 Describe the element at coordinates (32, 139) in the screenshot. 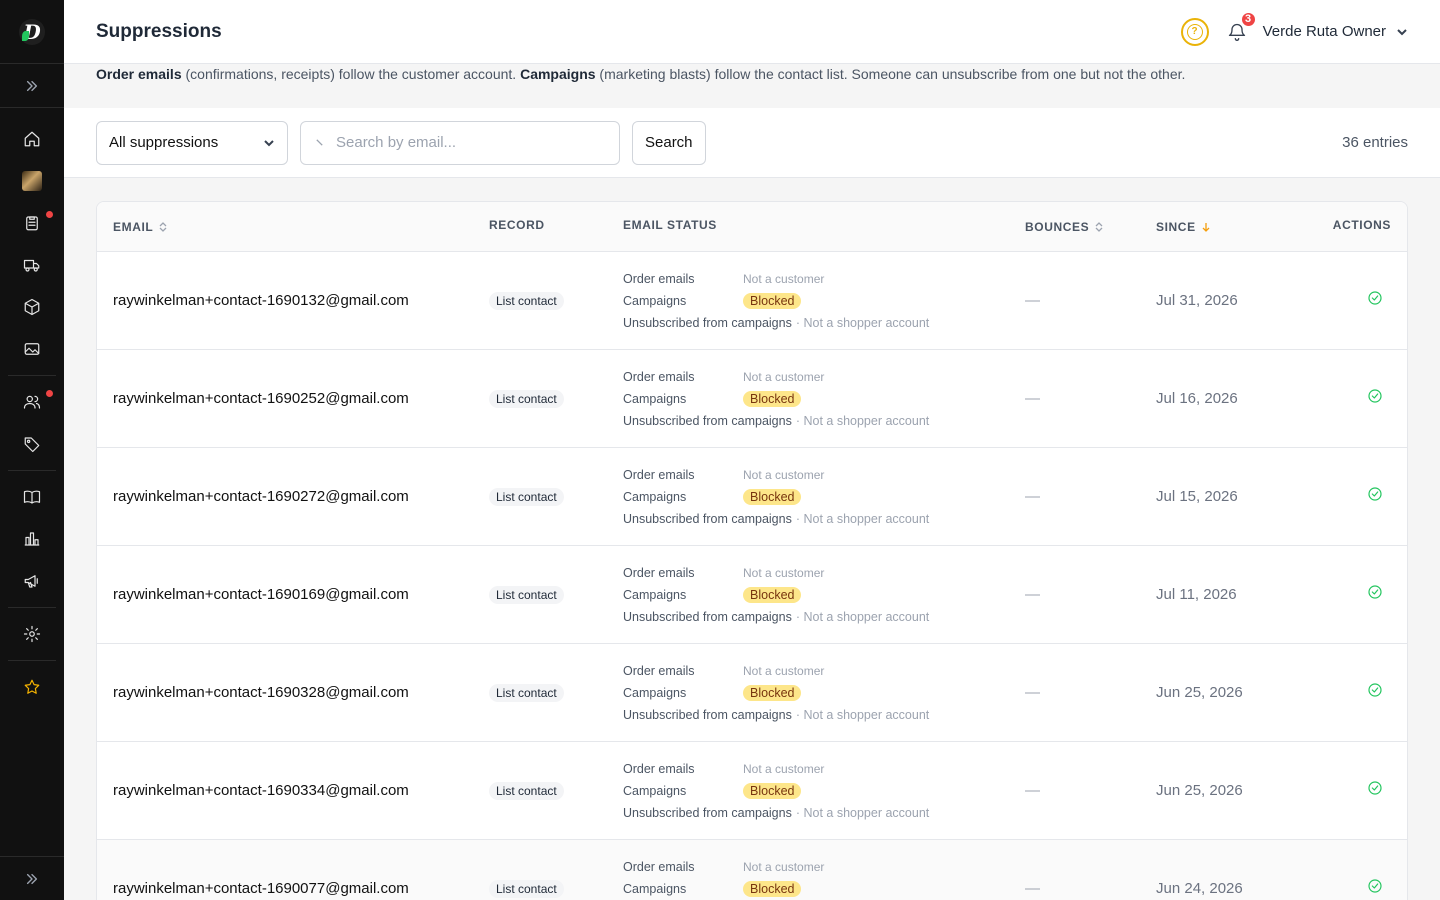

I see `sidebar-item-home` at that location.